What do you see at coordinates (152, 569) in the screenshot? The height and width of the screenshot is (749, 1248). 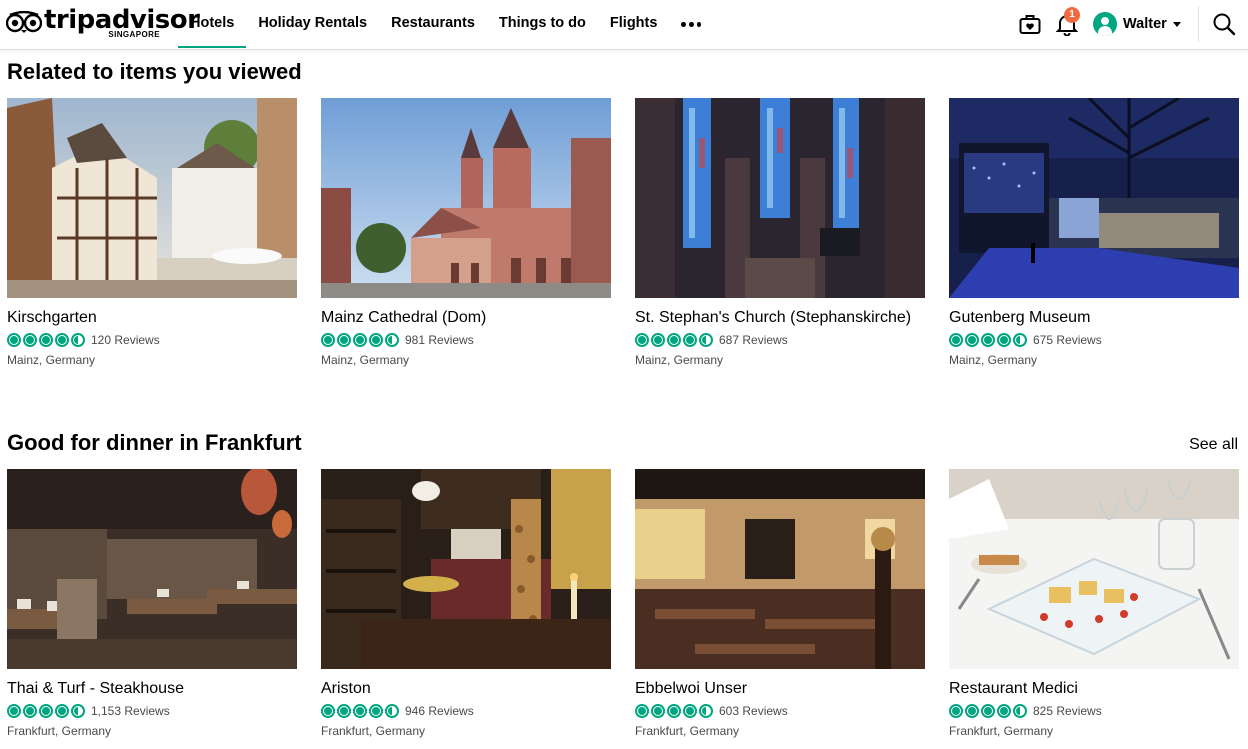 I see `photo-thai-turf-steakhouse` at bounding box center [152, 569].